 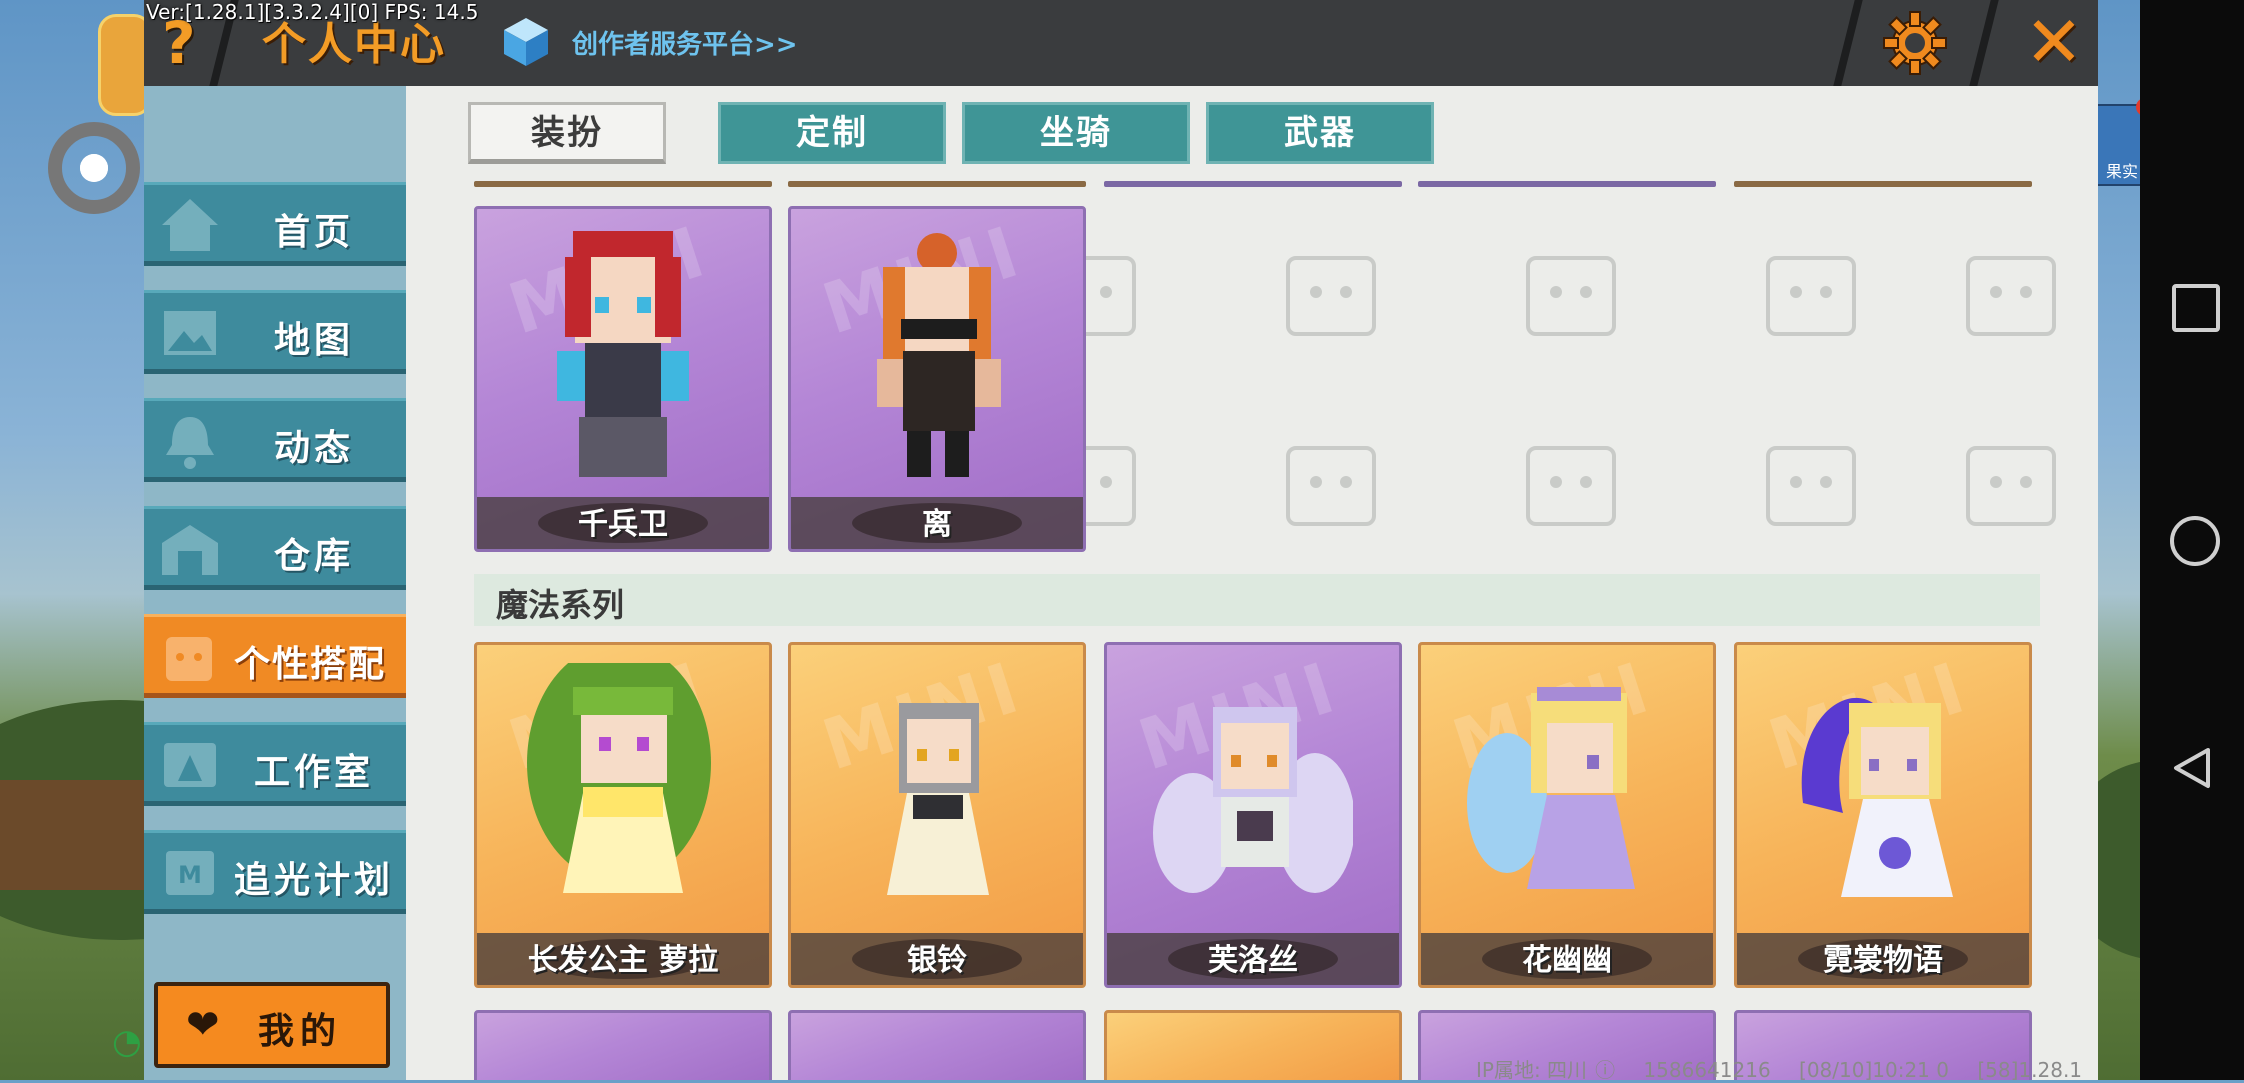 What do you see at coordinates (1605, 1070) in the screenshot?
I see `info-icon: ⓘ` at bounding box center [1605, 1070].